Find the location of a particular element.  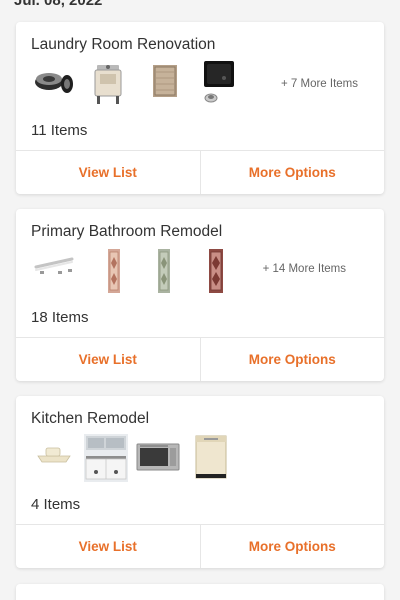

item-count: 18 Items is located at coordinates (60, 317).